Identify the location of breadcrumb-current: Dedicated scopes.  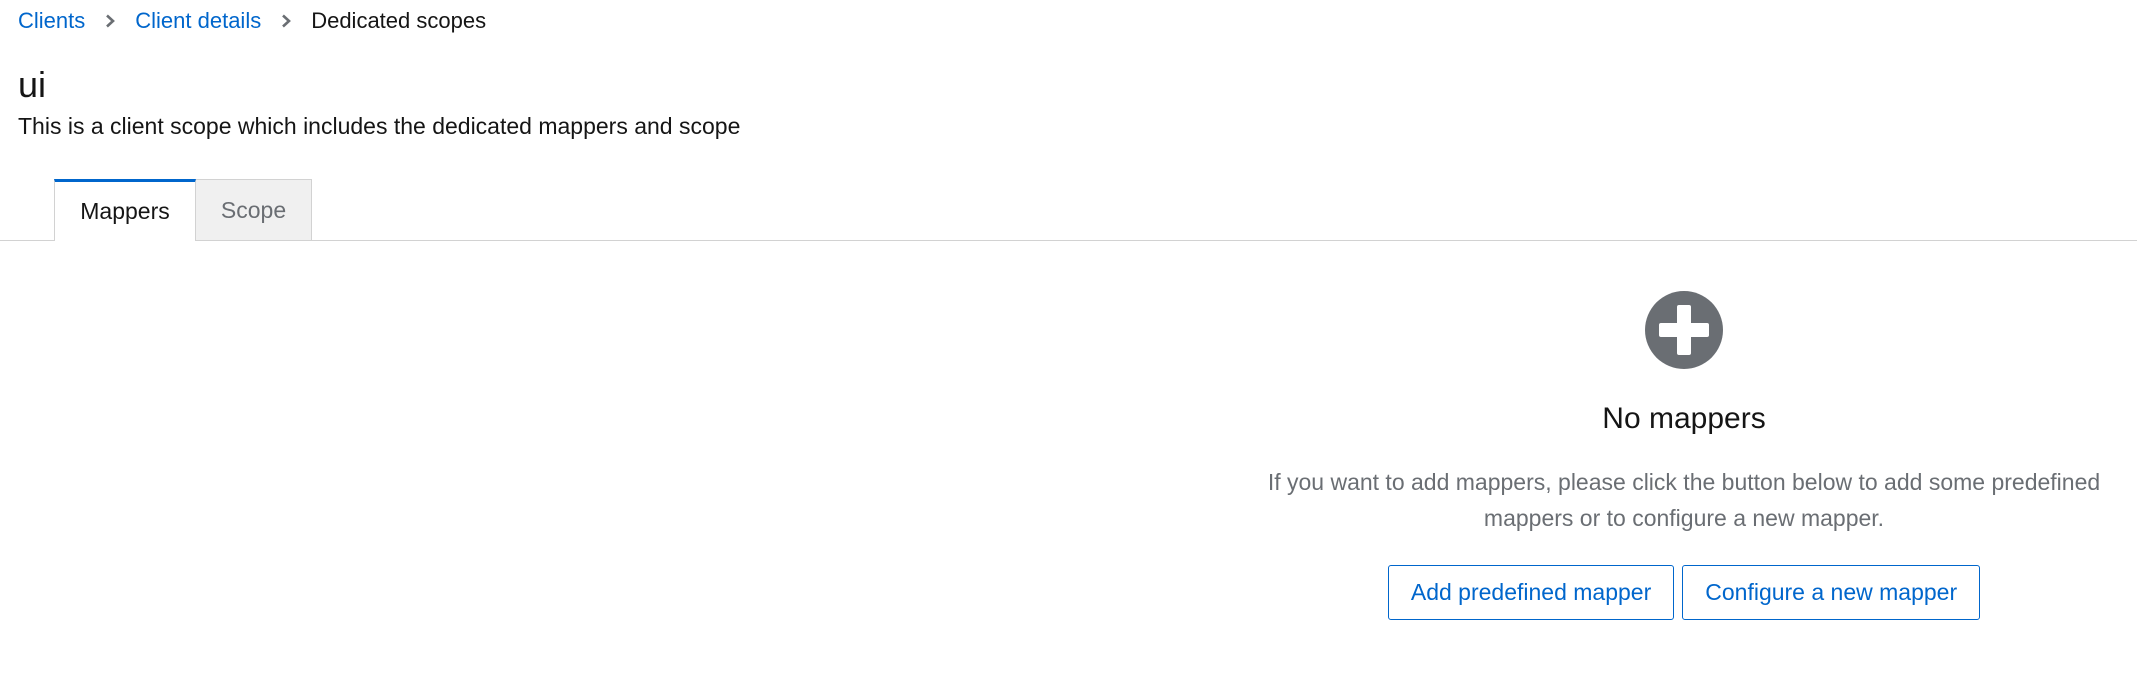
(399, 20).